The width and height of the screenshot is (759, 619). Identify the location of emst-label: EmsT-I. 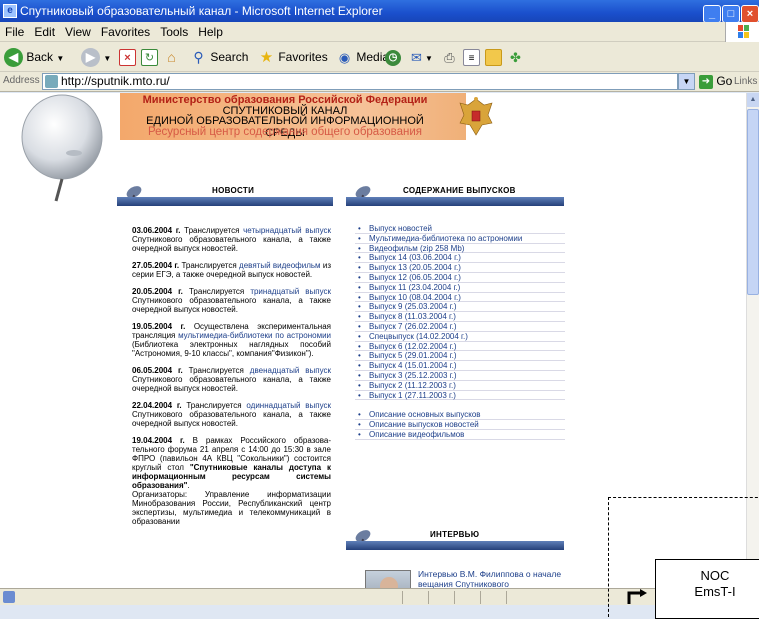
(715, 591).